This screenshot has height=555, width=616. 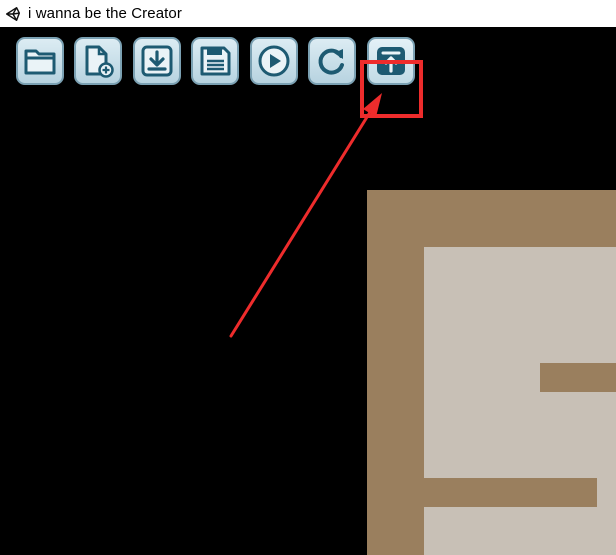 What do you see at coordinates (13, 13) in the screenshot?
I see `unity-icon` at bounding box center [13, 13].